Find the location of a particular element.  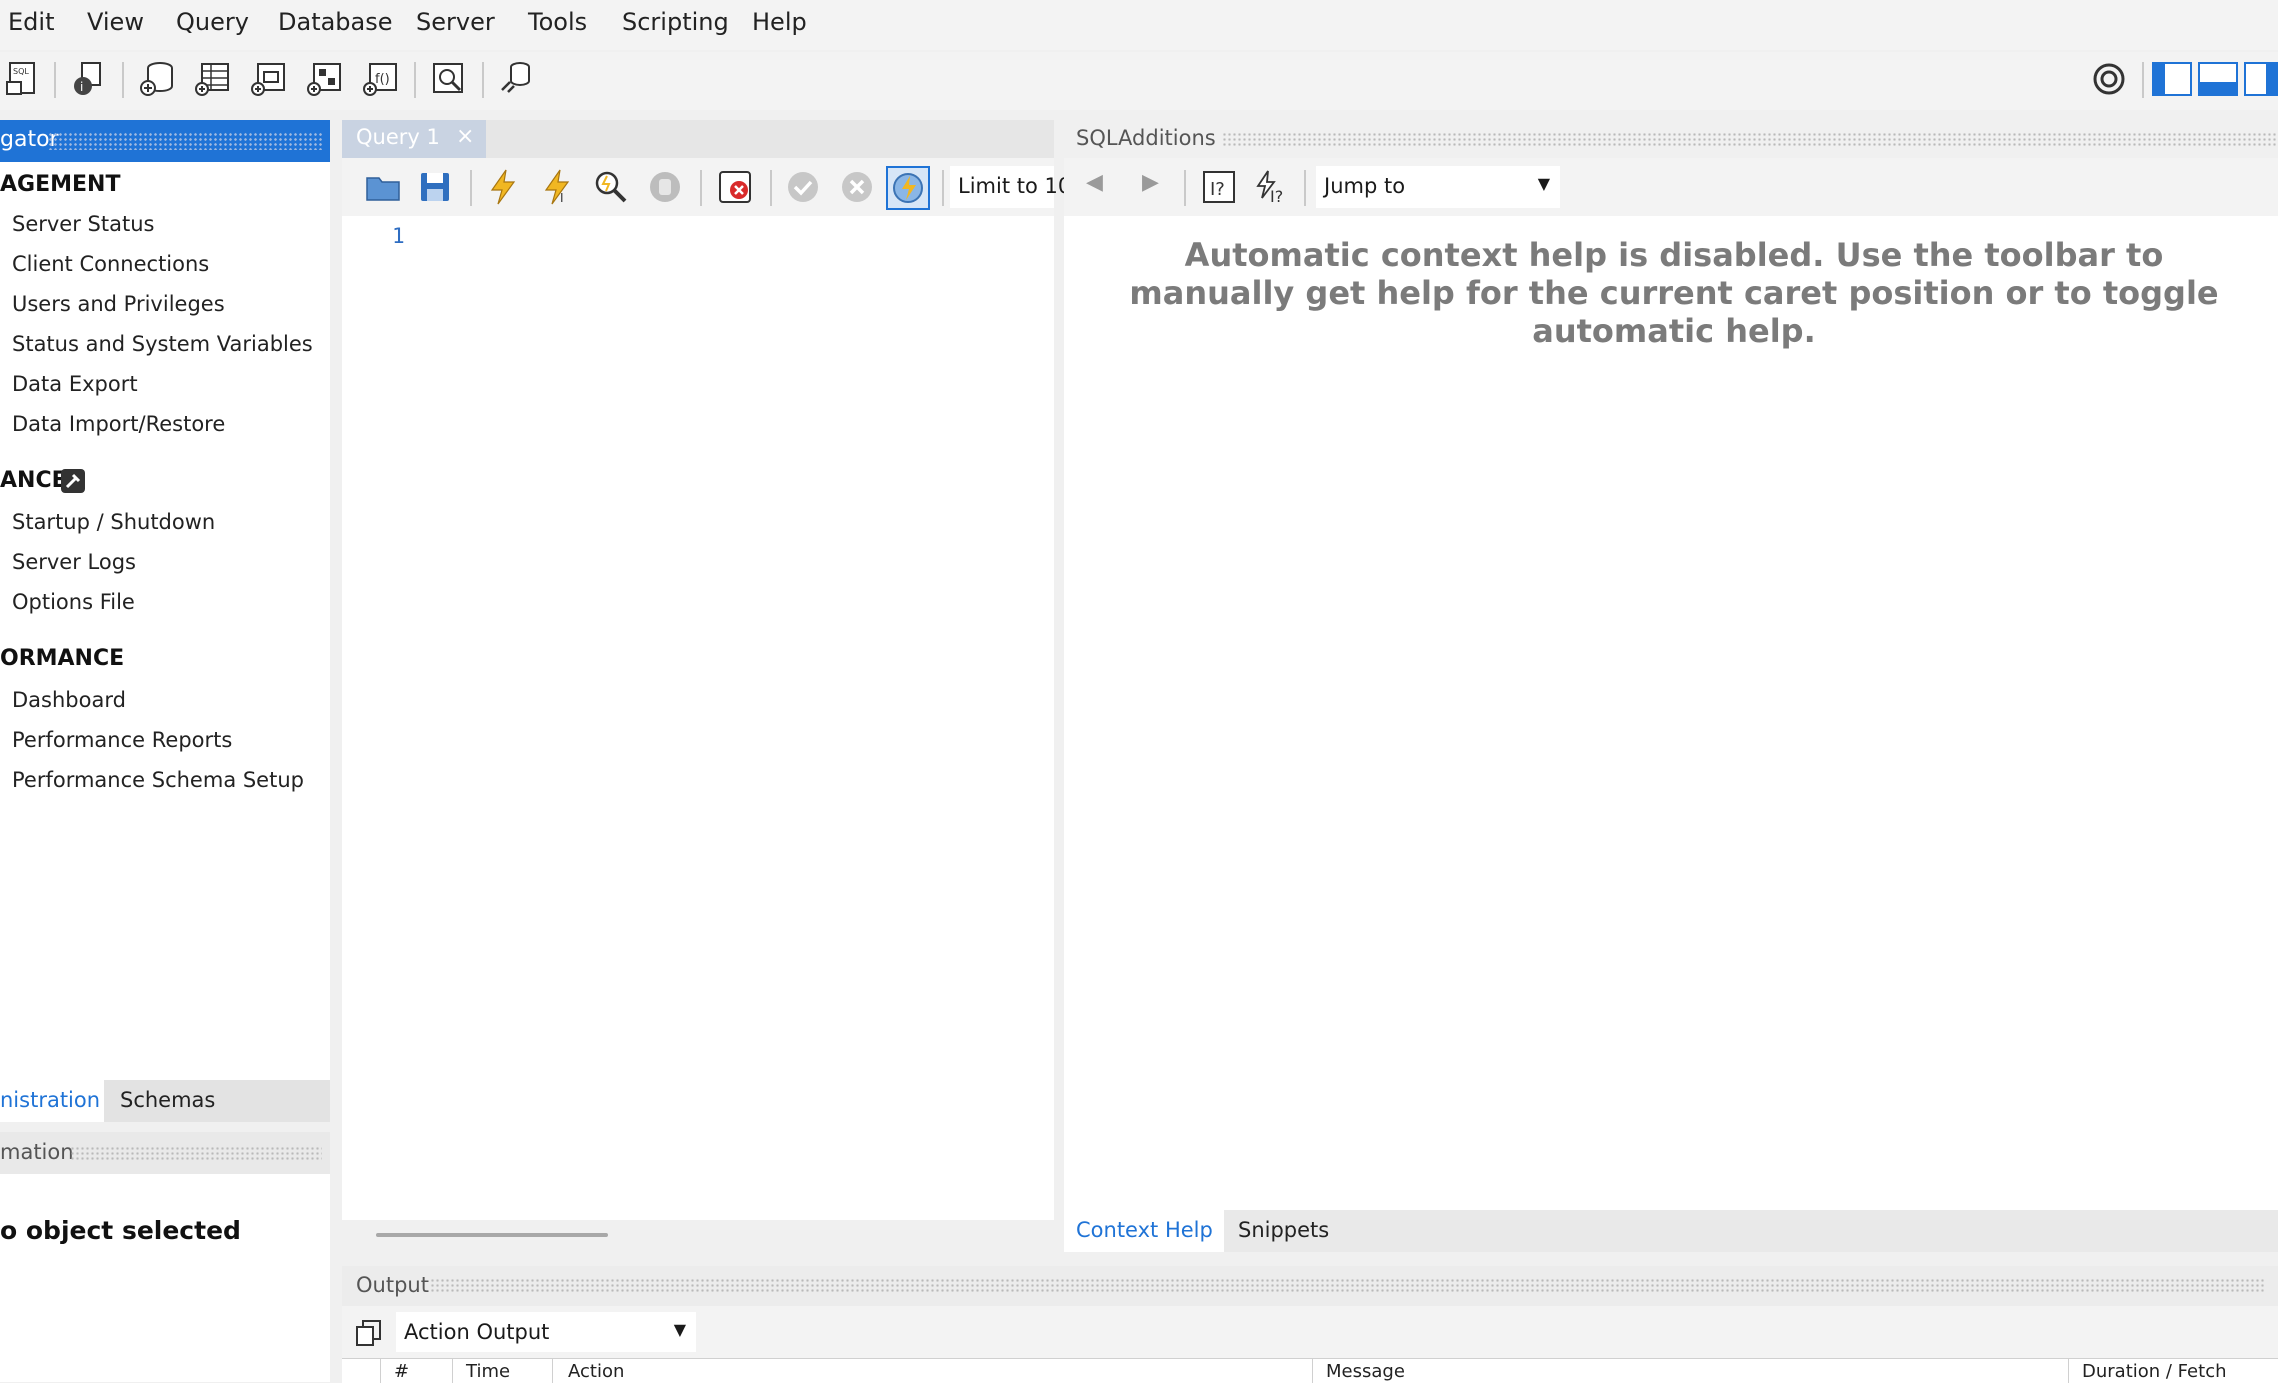

tab-administration: nistration is located at coordinates (52, 1101).